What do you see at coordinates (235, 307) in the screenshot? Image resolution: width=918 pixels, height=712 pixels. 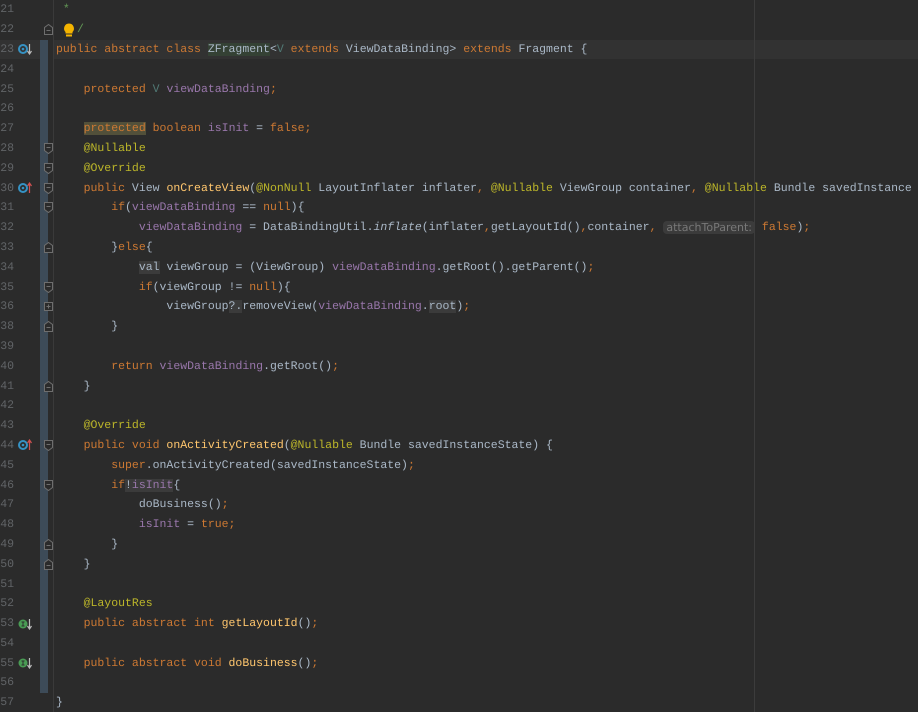 I see `highlighted-code: ?.` at bounding box center [235, 307].